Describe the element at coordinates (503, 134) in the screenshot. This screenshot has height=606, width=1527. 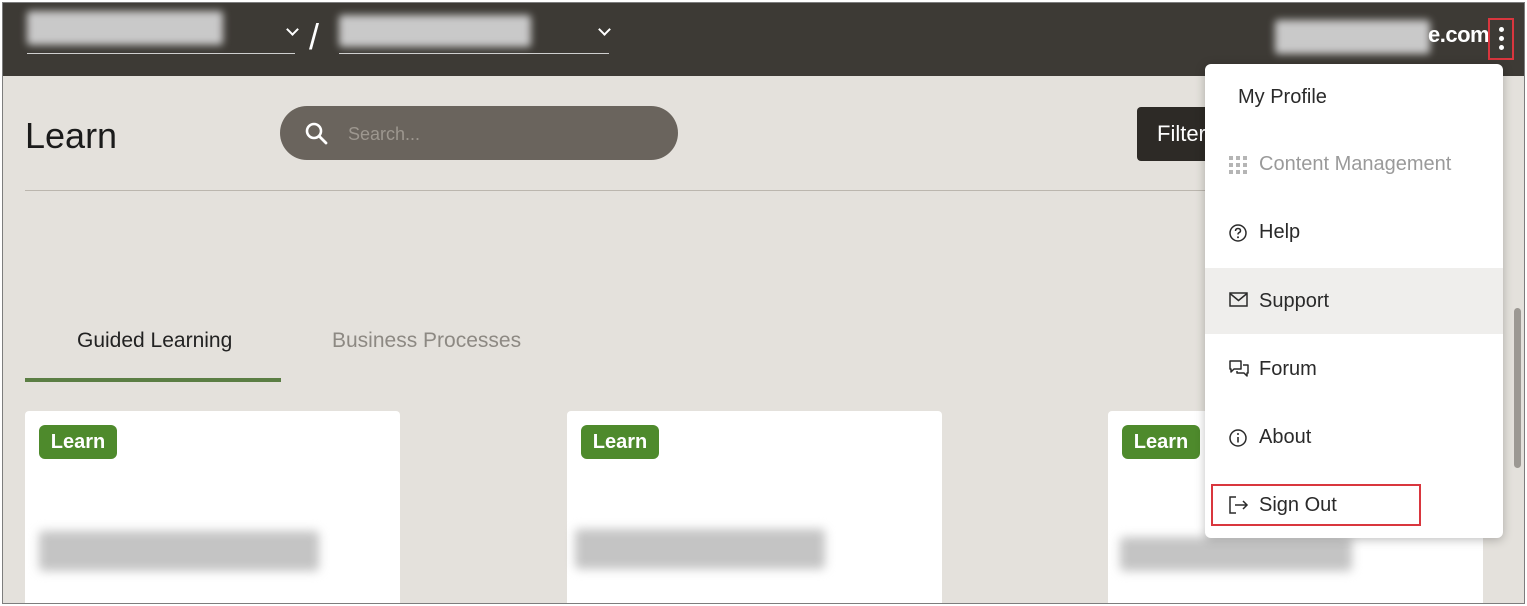
I see `search-input` at that location.